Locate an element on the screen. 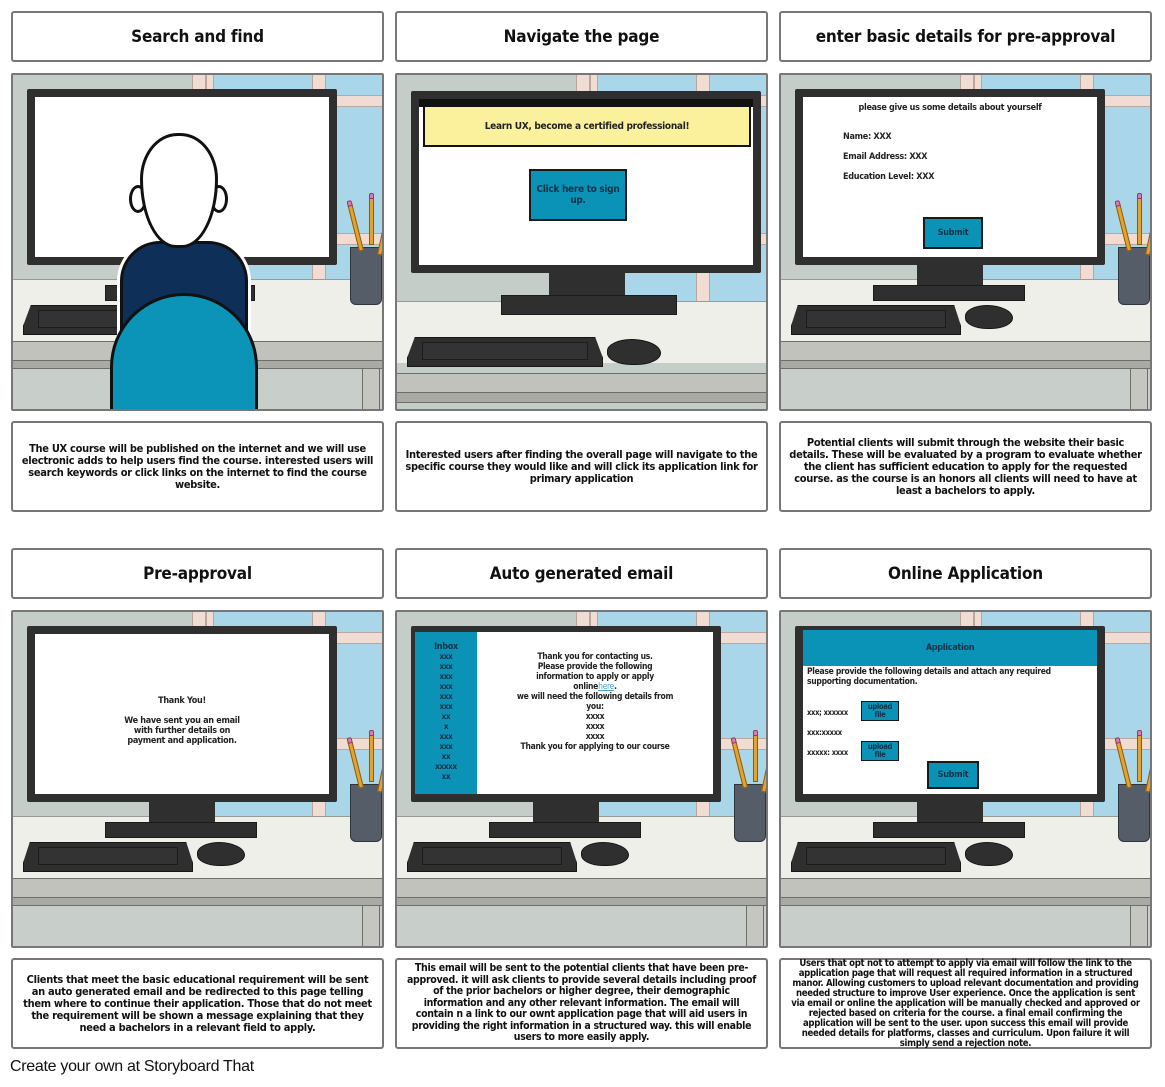  email-line: you: is located at coordinates (595, 707).